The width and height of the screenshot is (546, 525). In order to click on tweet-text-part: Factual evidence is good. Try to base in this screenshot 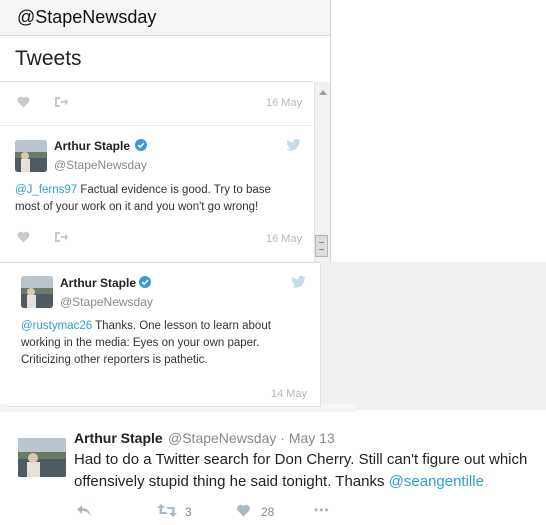, I will do `click(174, 190)`.